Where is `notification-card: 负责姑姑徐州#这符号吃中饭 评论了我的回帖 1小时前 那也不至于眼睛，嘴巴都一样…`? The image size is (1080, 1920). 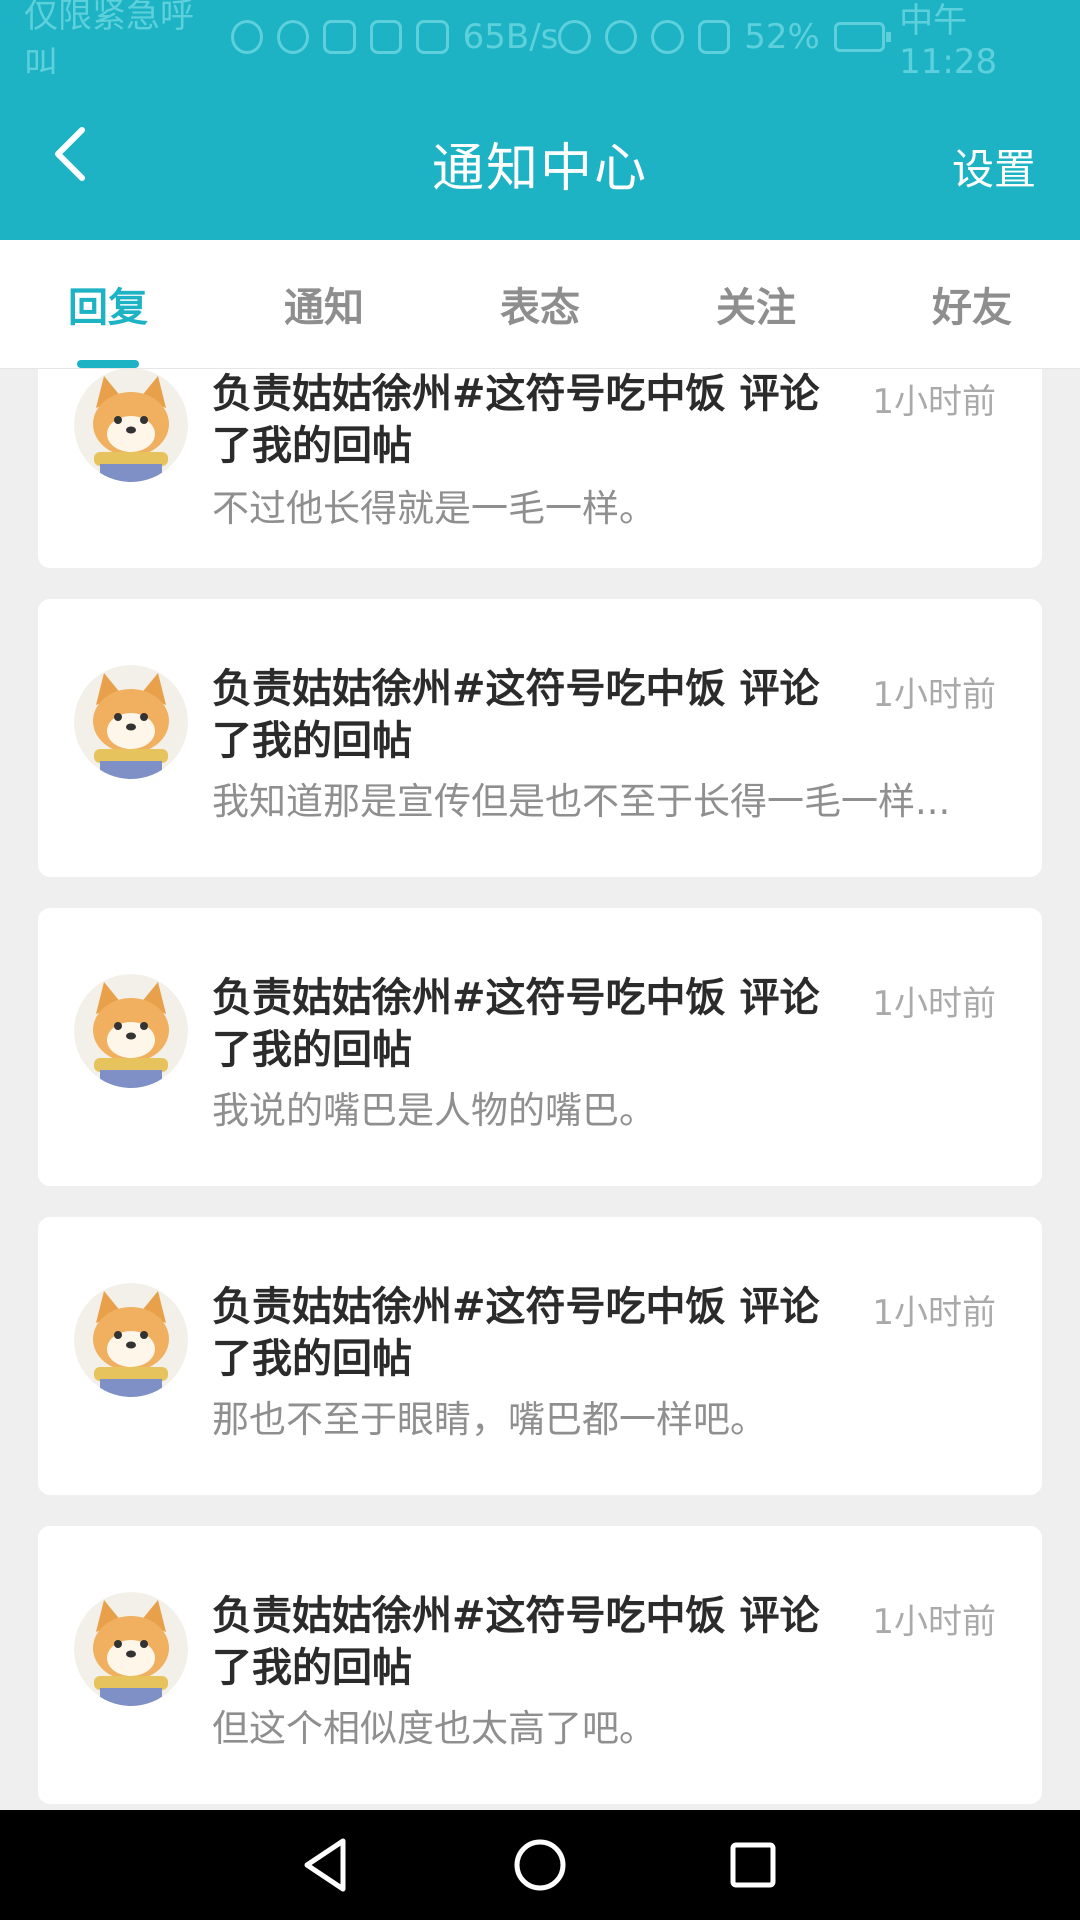
notification-card: 负责姑姑徐州#这符号吃中饭 评论了我的回帖 1小时前 那也不至于眼睛，嘴巴都一样… is located at coordinates (540, 1356).